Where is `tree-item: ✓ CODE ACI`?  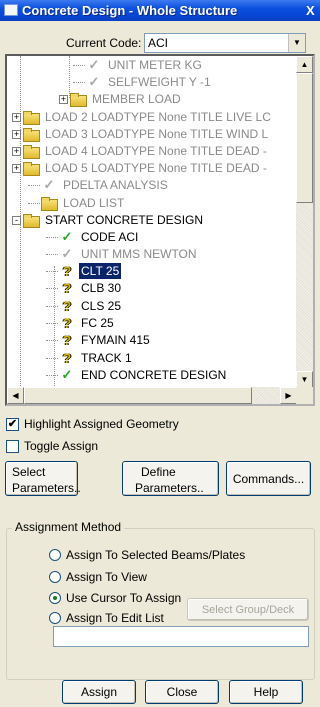 tree-item: ✓ CODE ACI is located at coordinates (93, 237).